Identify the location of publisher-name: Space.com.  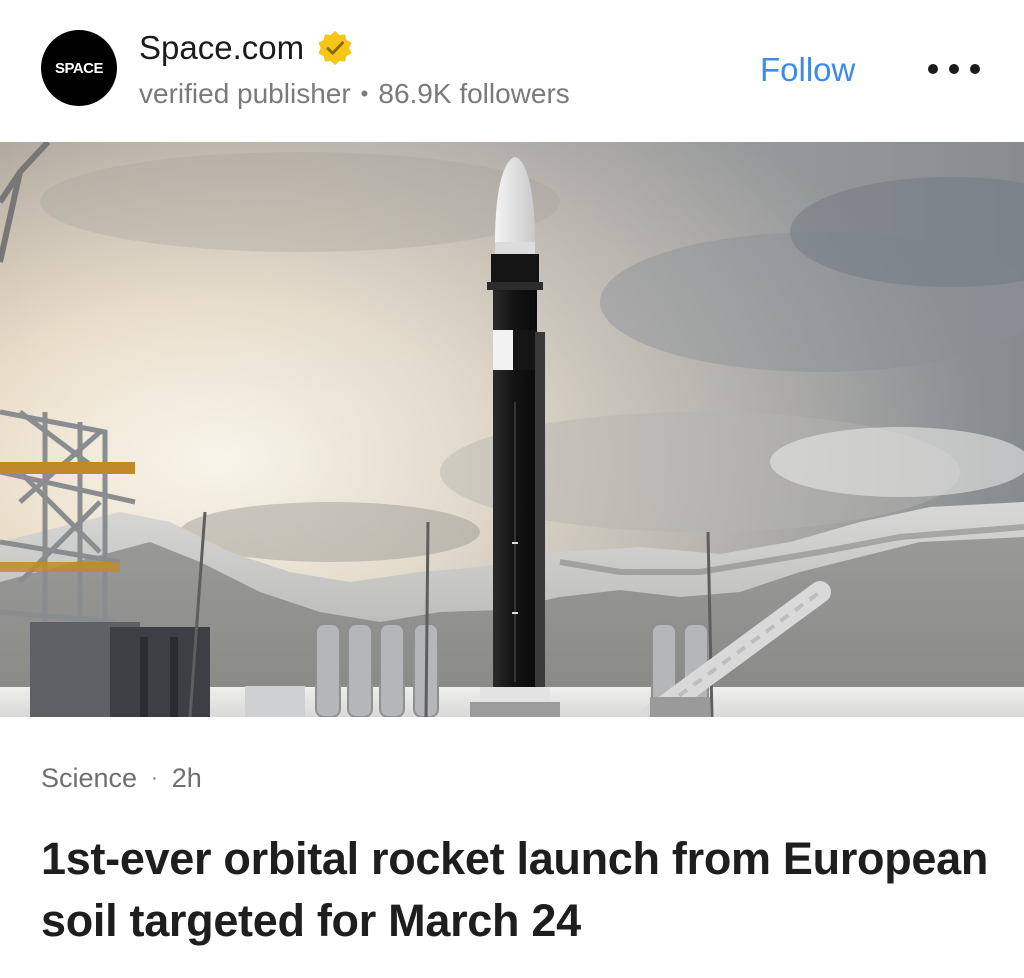
(221, 48).